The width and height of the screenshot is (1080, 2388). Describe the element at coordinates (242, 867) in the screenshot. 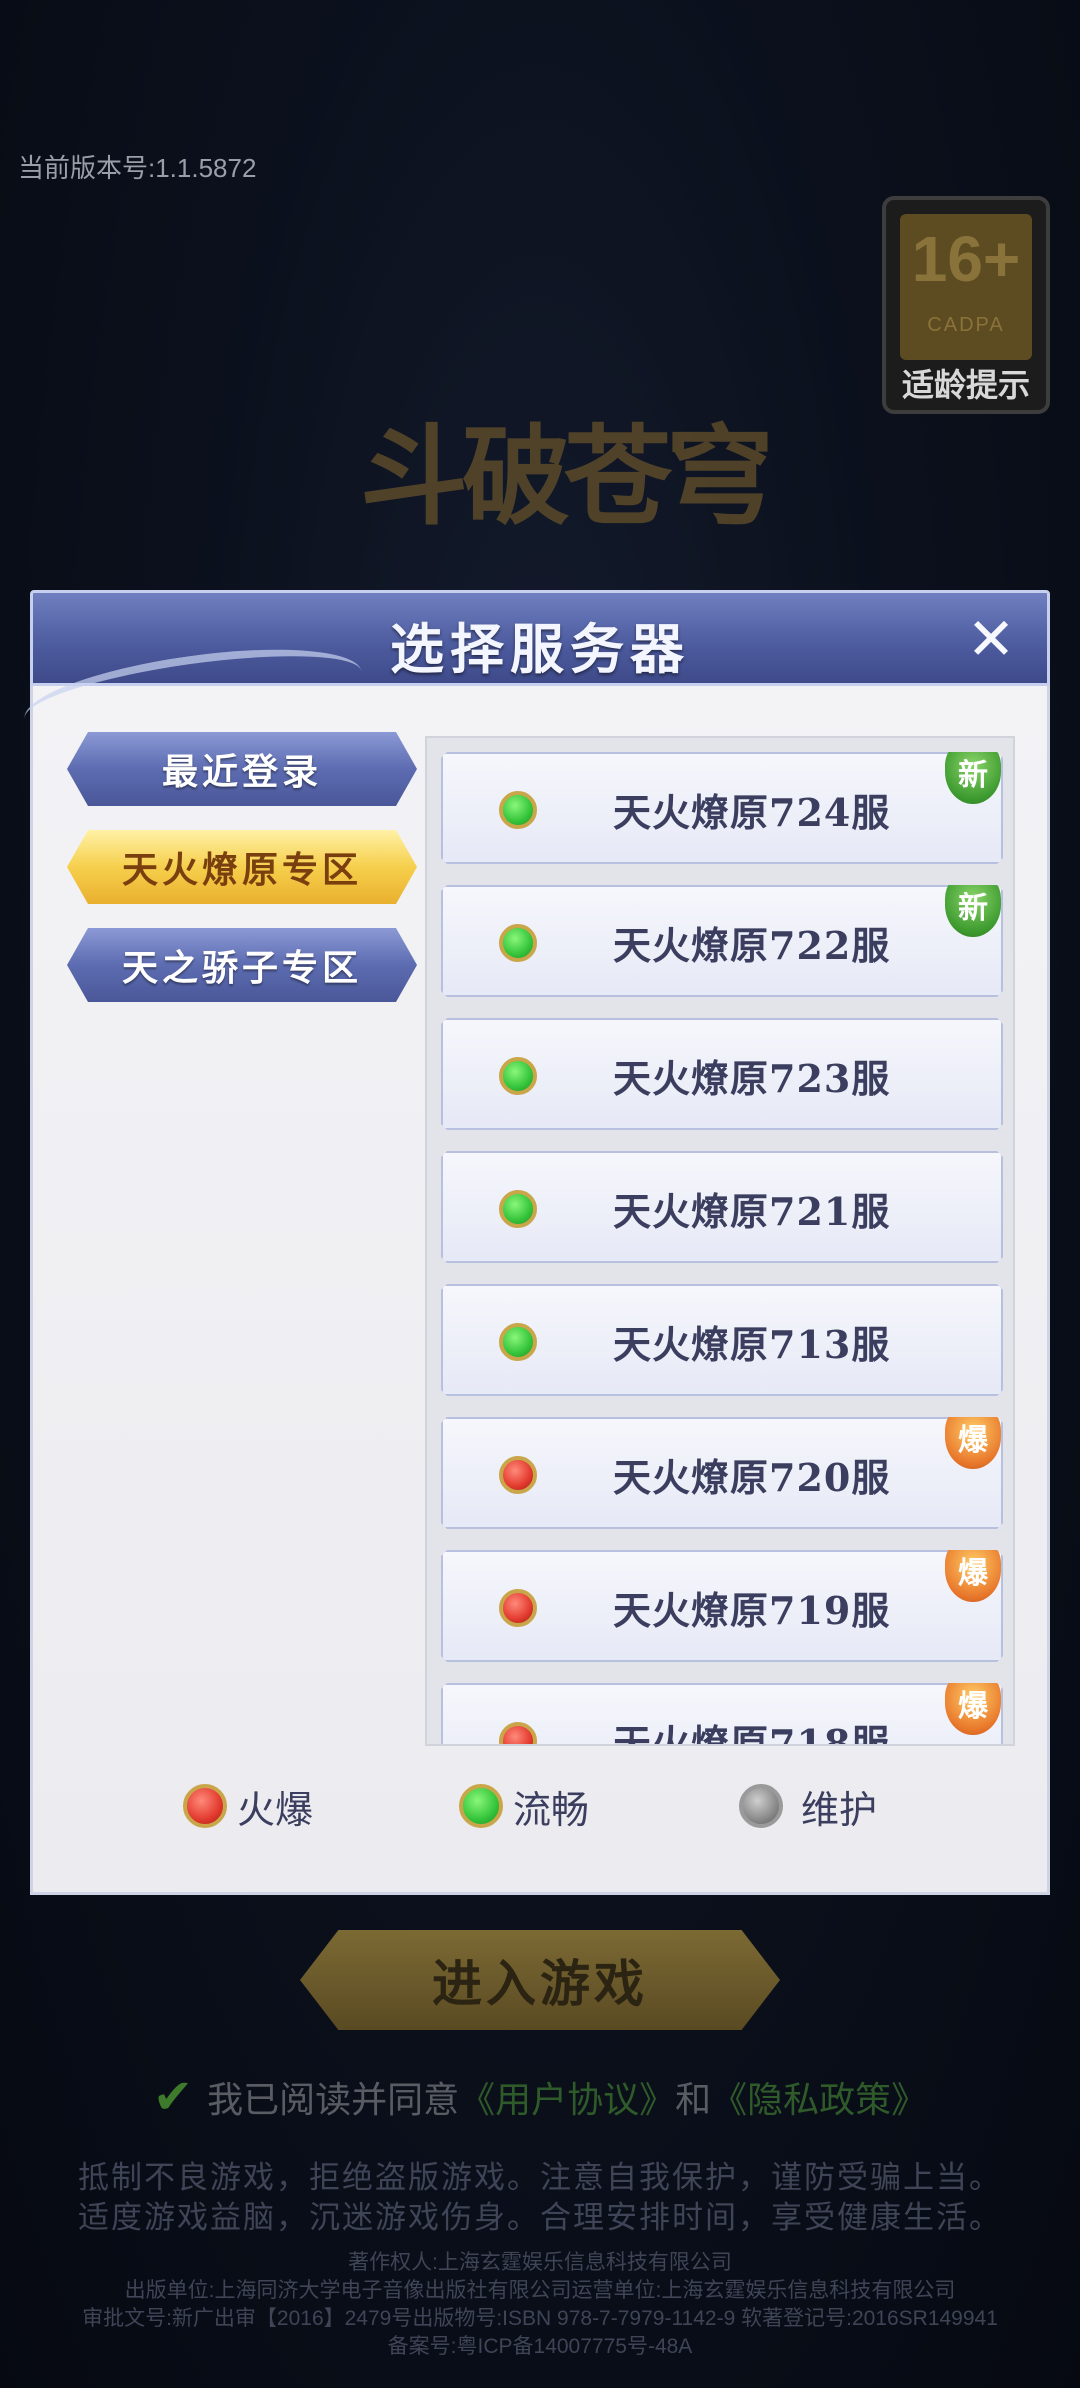

I see `category-tianhuo-zone: 天火燎原专区` at that location.